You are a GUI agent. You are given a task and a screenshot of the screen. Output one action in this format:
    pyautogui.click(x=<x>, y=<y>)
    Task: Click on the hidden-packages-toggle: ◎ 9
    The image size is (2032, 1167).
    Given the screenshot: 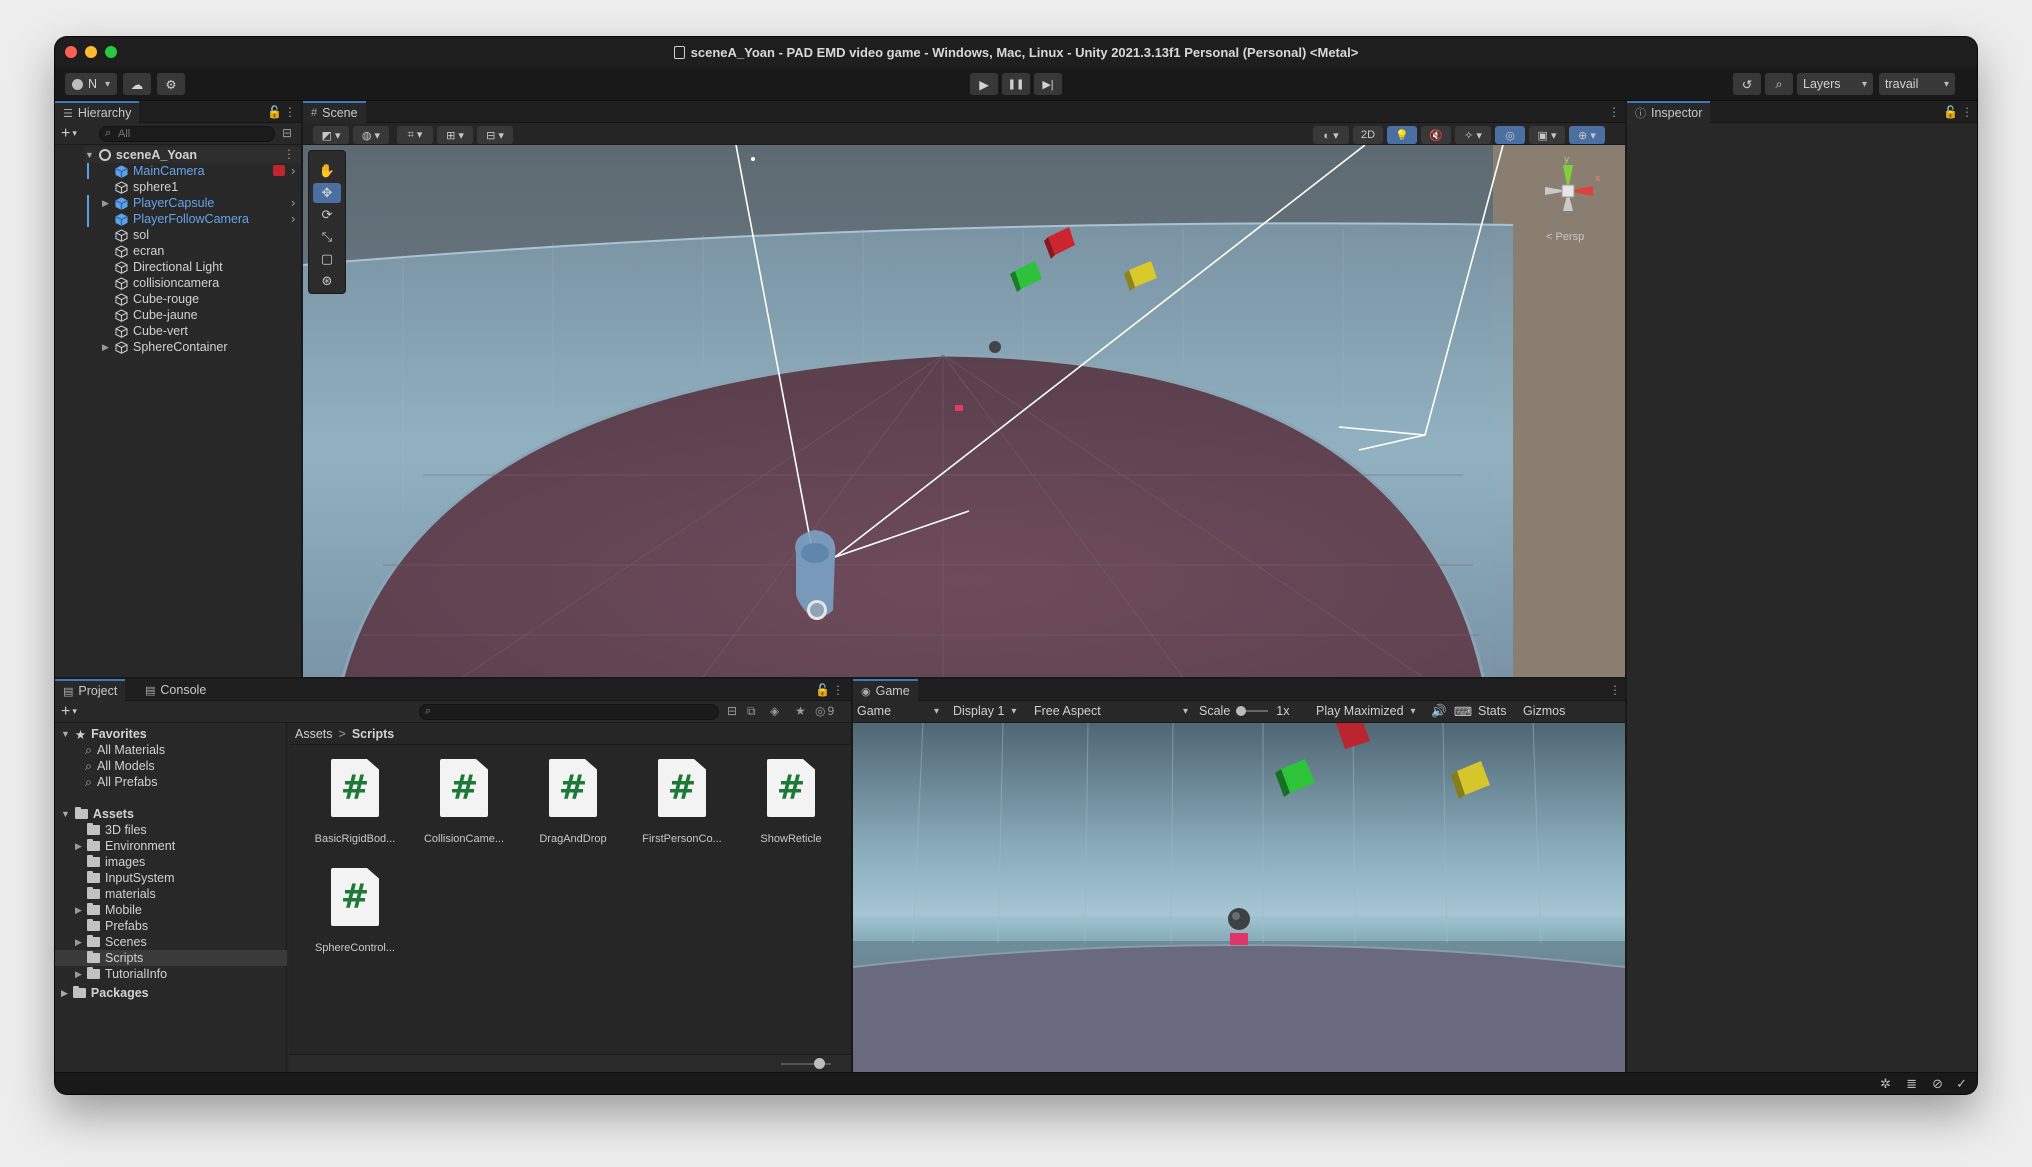 What is the action you would take?
    pyautogui.click(x=824, y=711)
    